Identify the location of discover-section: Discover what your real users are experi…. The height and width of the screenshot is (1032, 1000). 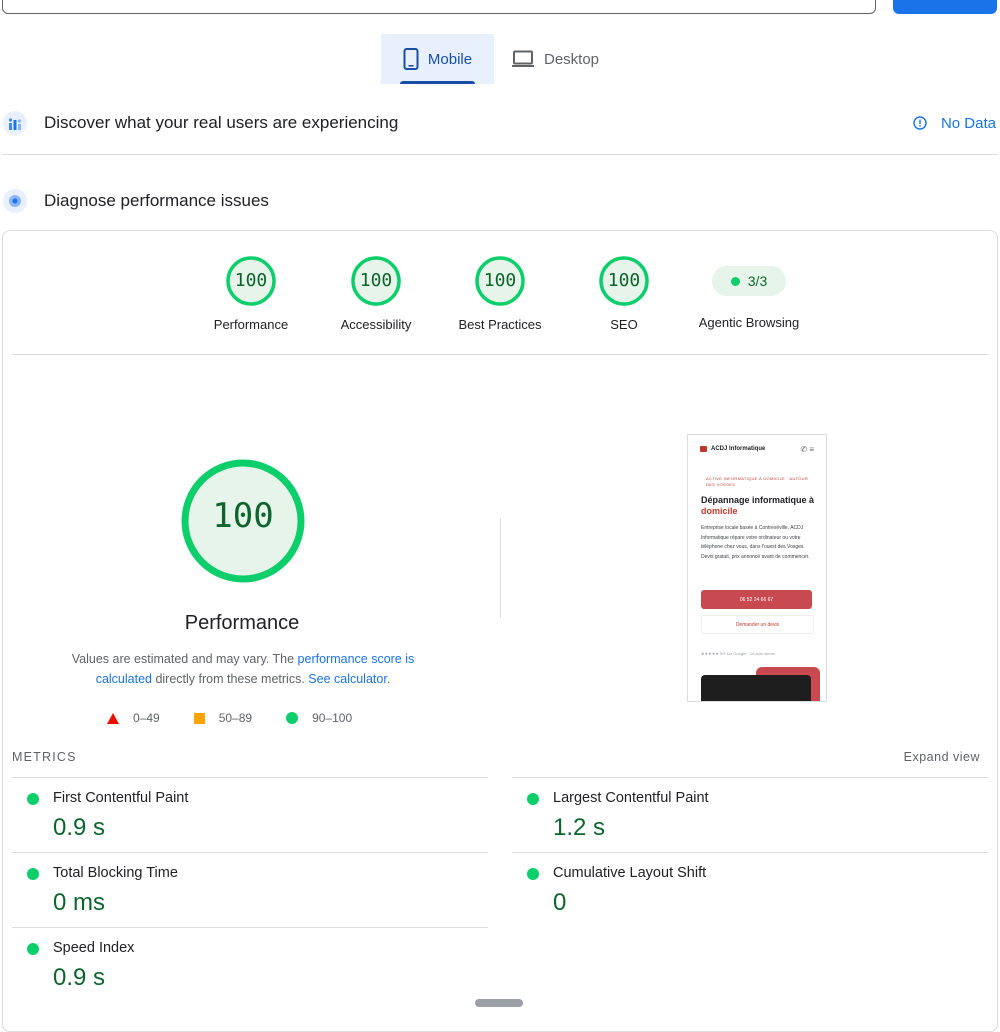
(499, 123).